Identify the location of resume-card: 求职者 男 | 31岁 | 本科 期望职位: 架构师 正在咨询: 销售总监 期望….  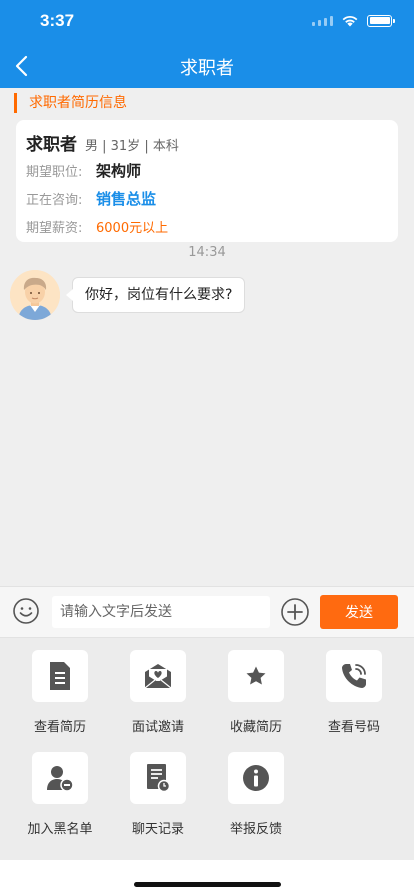
(207, 181).